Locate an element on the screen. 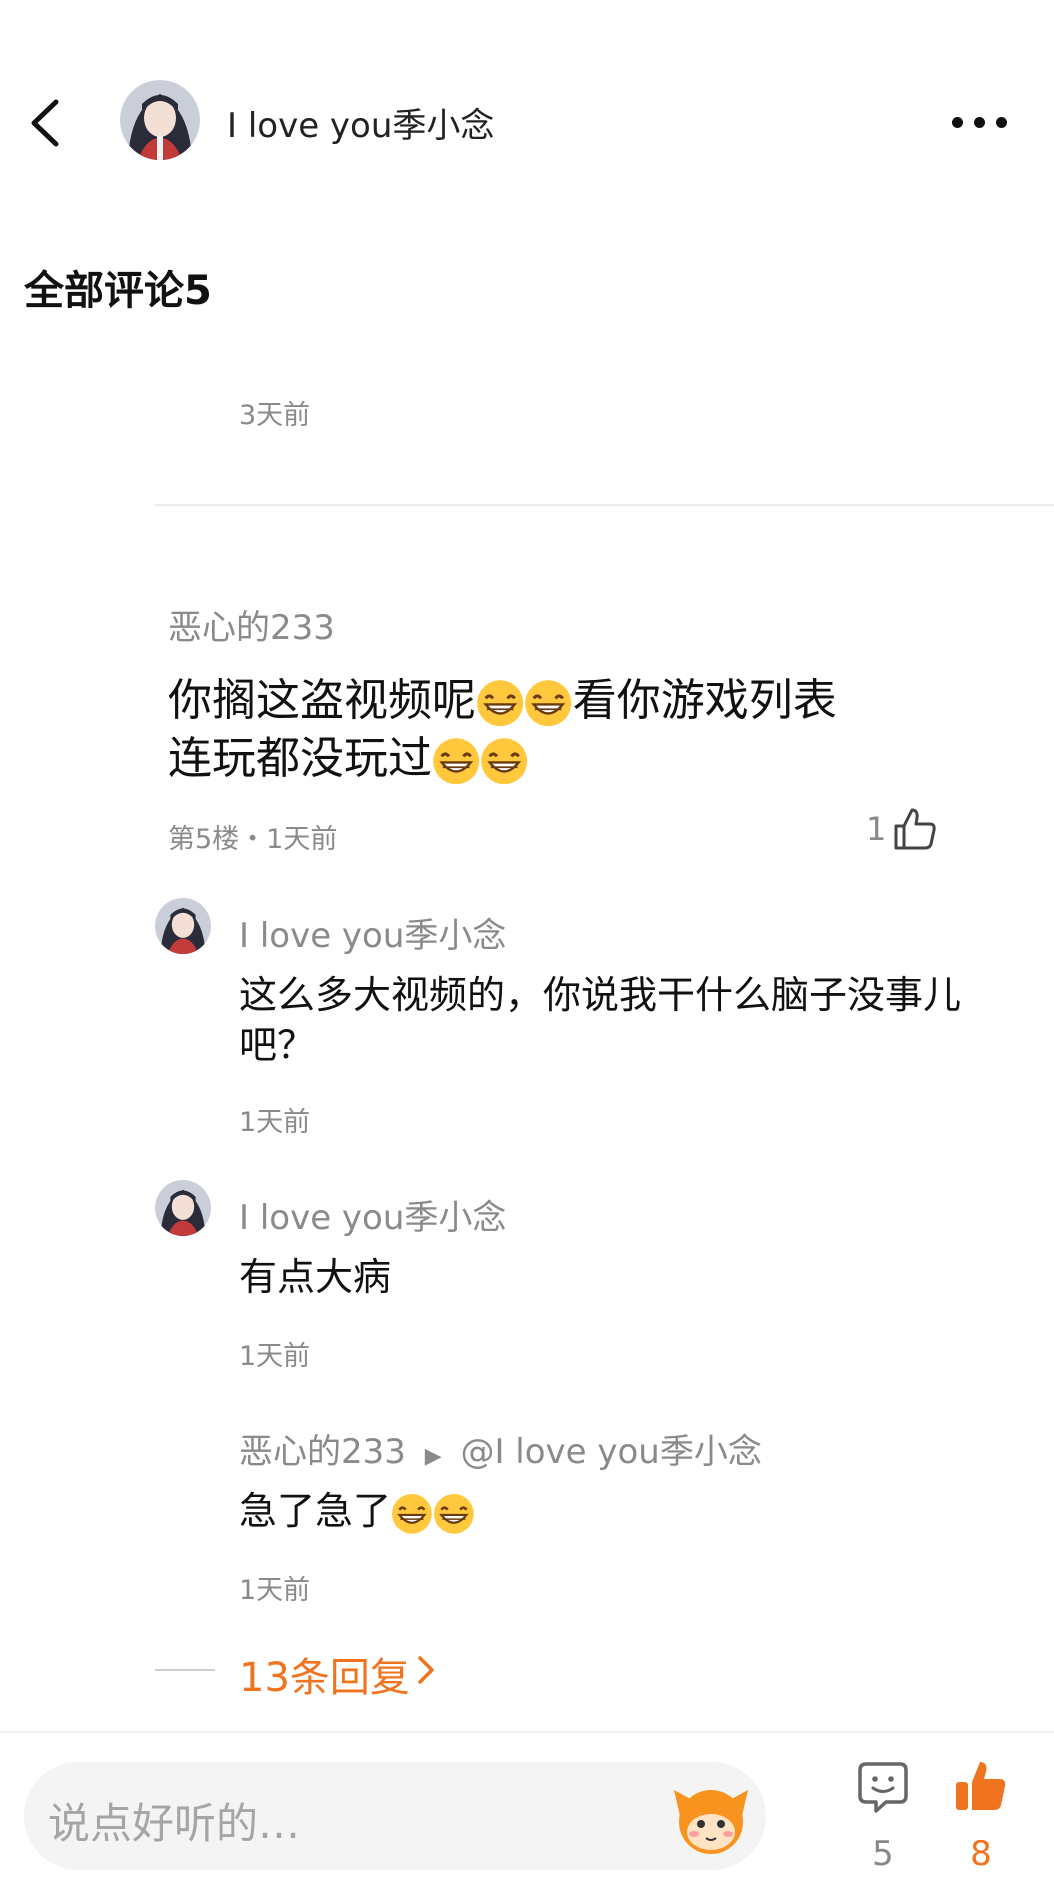 The image size is (1054, 1893). like-count: 8 is located at coordinates (981, 1854).